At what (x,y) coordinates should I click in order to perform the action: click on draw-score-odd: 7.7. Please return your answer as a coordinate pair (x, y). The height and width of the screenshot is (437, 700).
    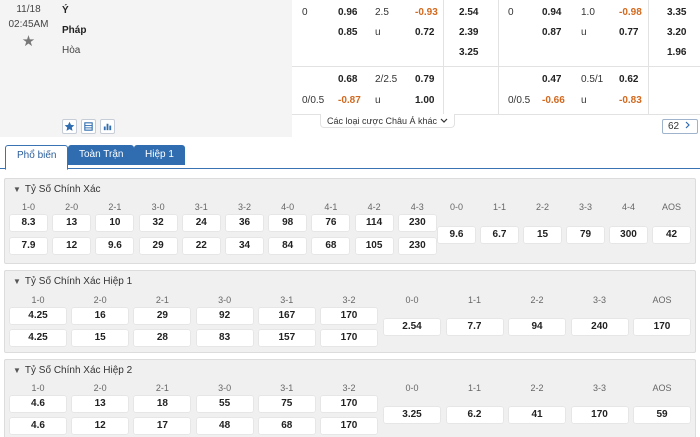
    Looking at the image, I should click on (474, 327).